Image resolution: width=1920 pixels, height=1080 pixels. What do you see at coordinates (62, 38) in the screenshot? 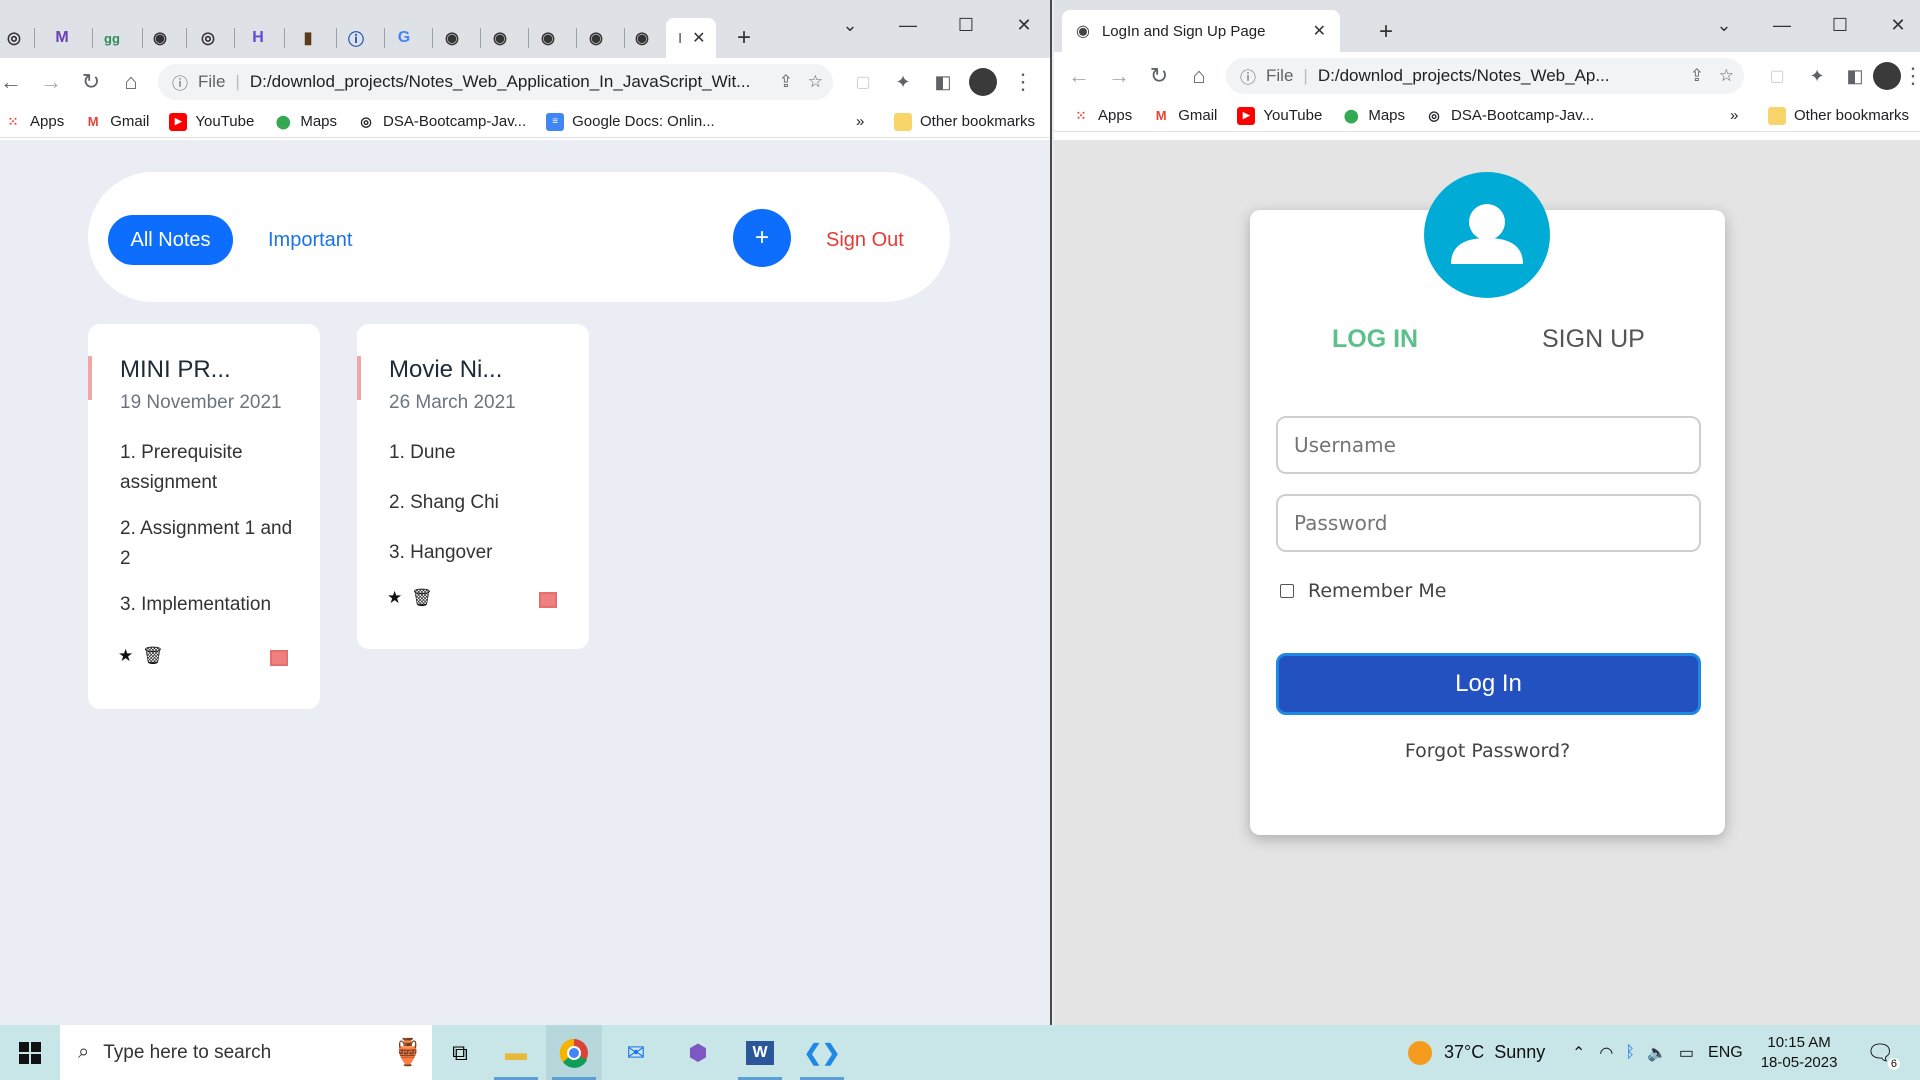
I see `m-tab-icon: M` at bounding box center [62, 38].